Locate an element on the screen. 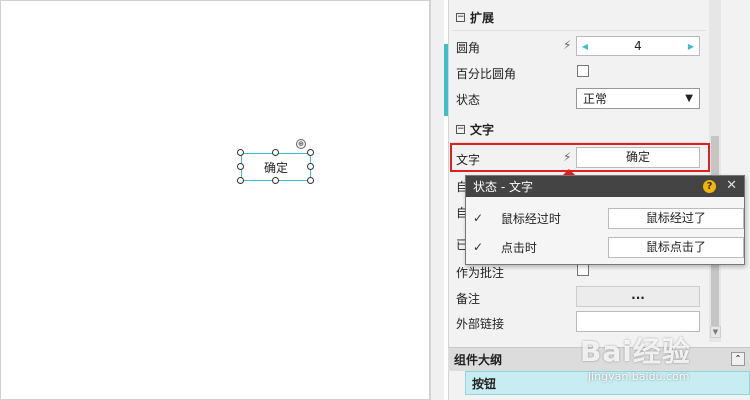  note-label: 备注 is located at coordinates (468, 299).